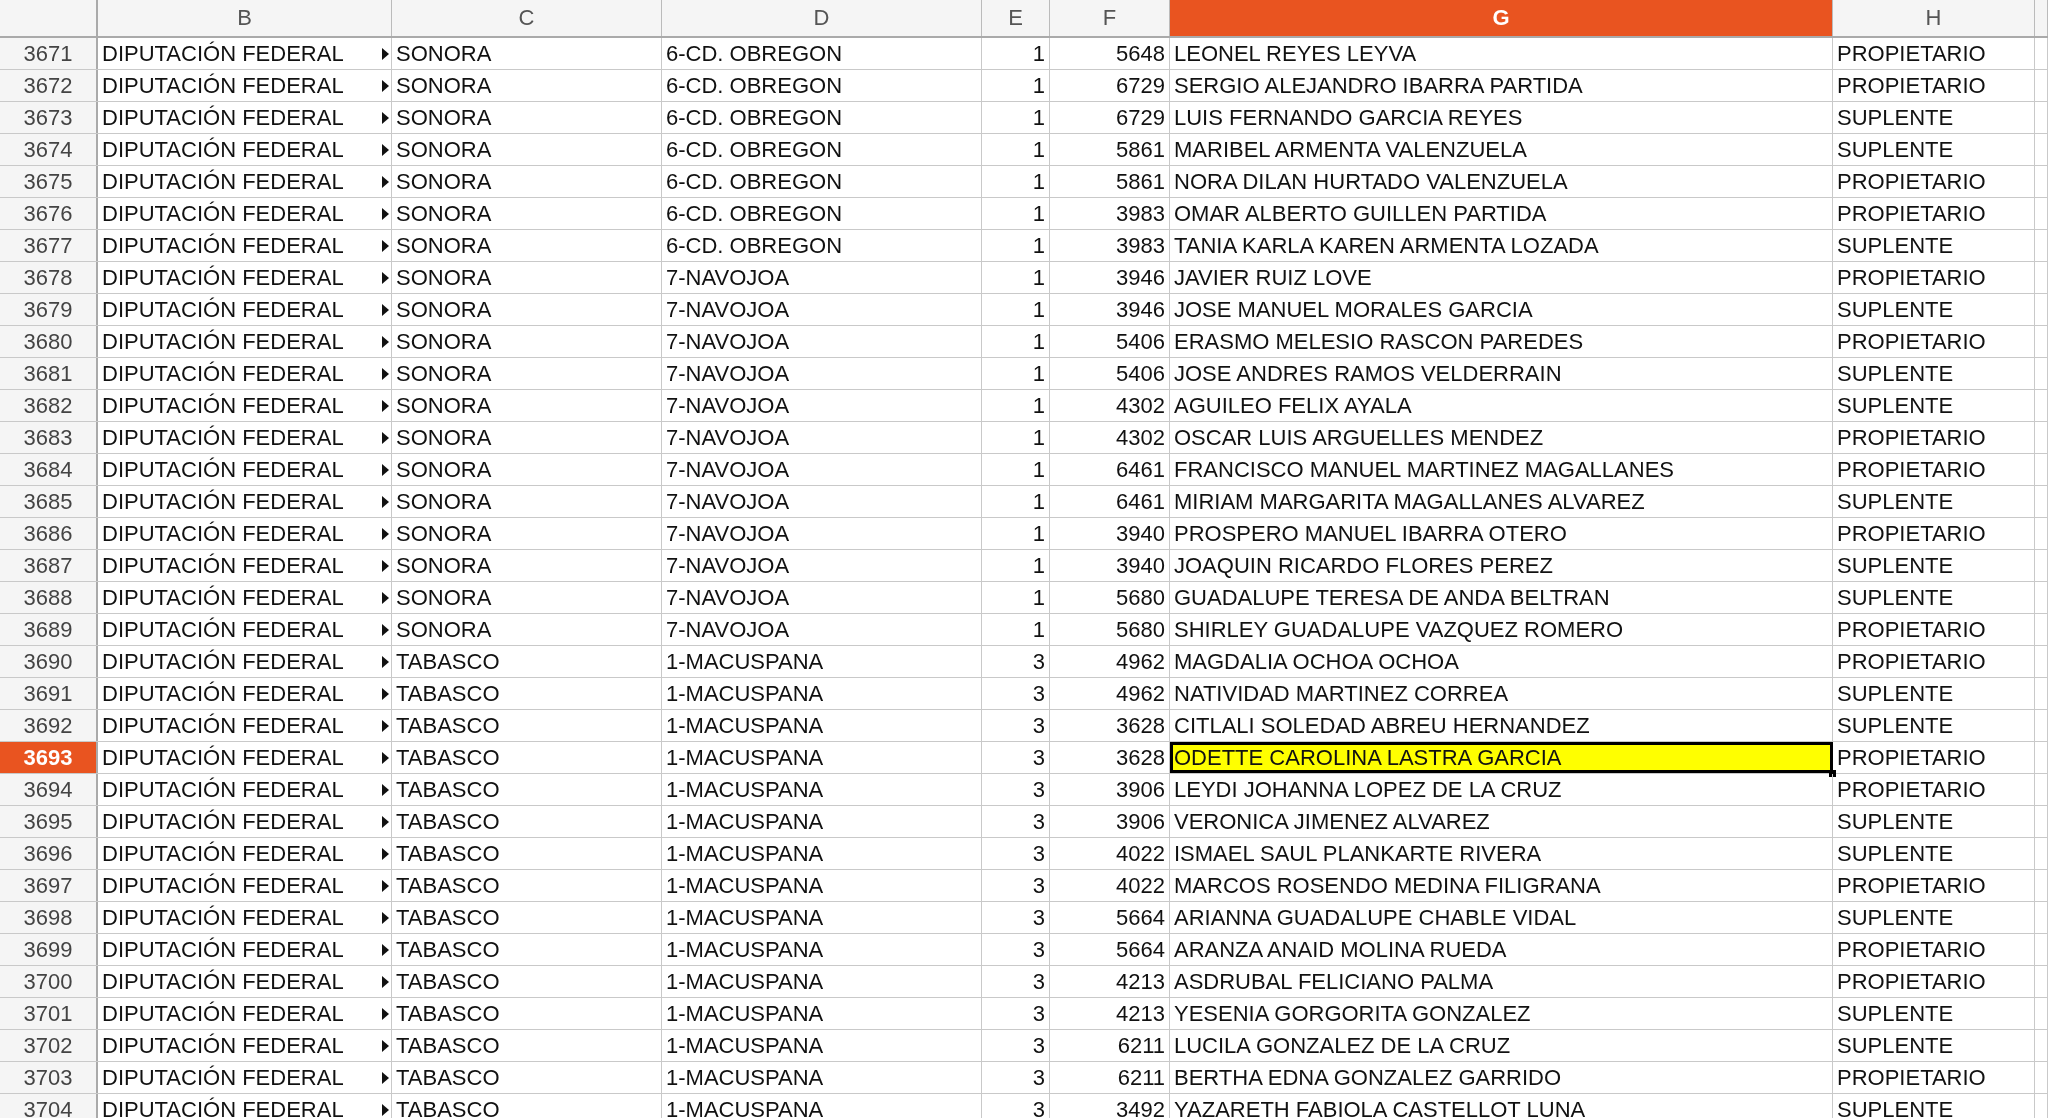 The width and height of the screenshot is (2048, 1118). What do you see at coordinates (49, 309) in the screenshot?
I see `row-header: 3679` at bounding box center [49, 309].